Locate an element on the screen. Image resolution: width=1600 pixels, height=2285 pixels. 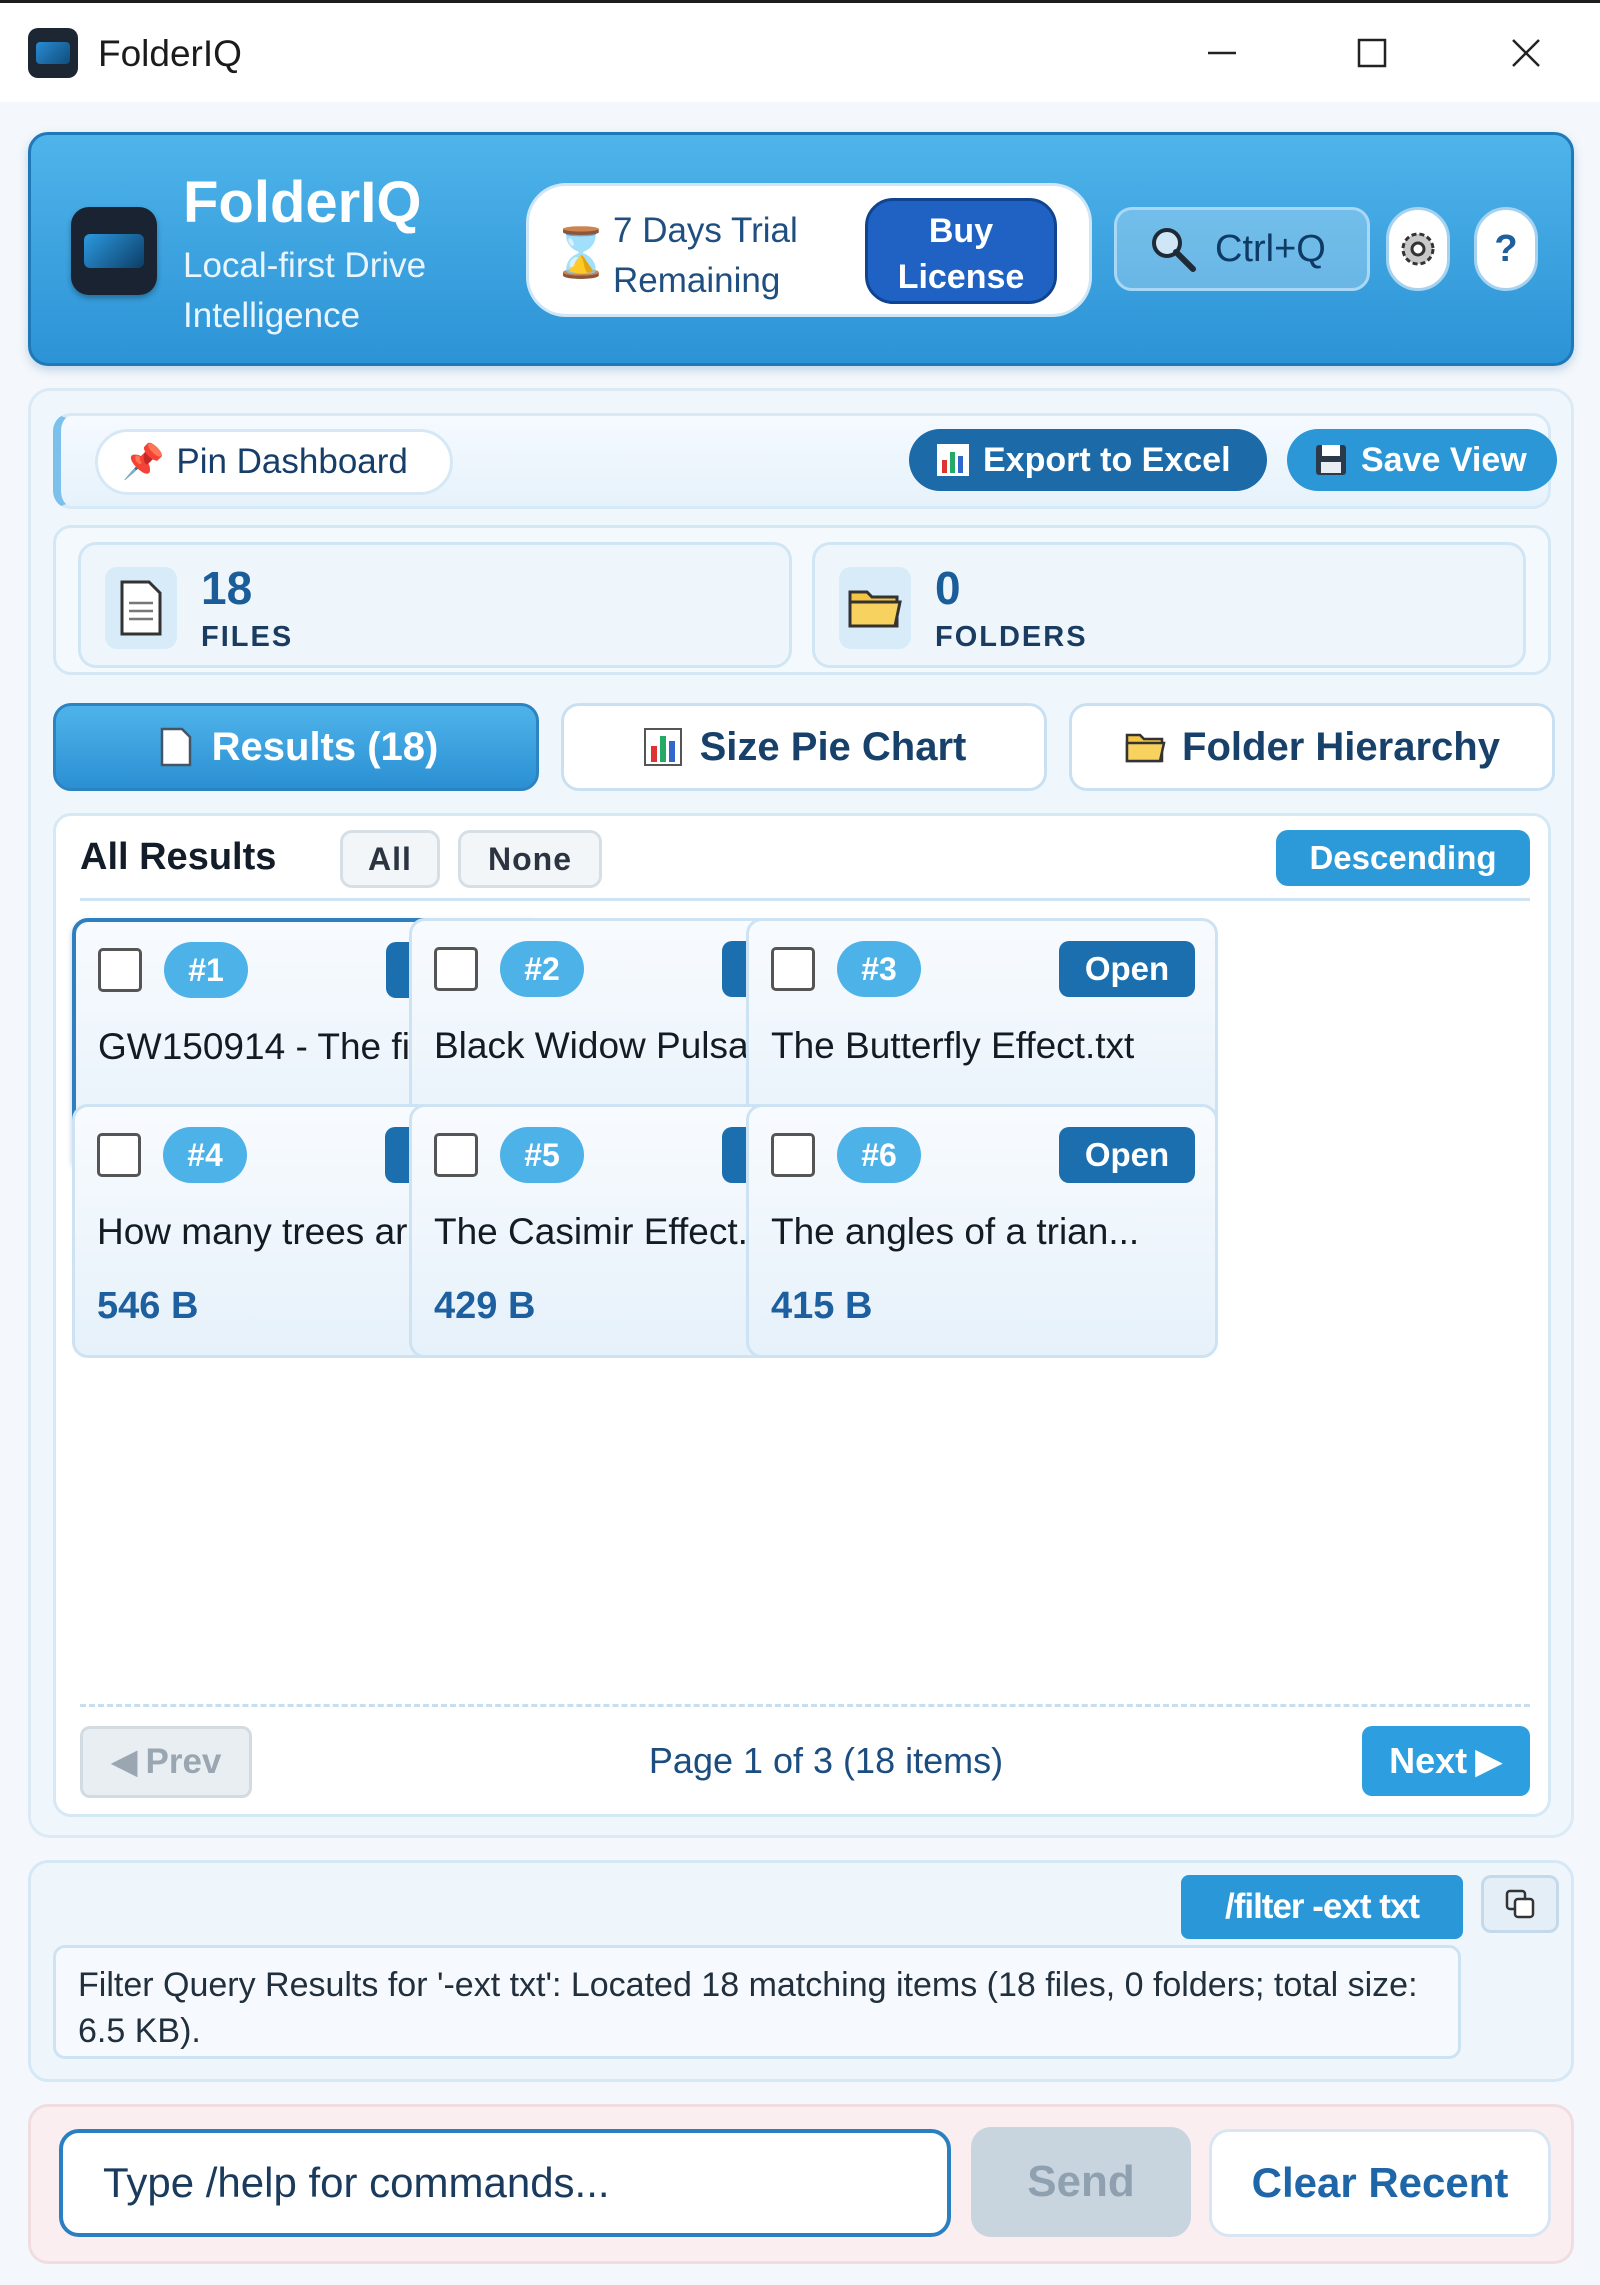
prev-page-button: ◀ Prev is located at coordinates (166, 1762).